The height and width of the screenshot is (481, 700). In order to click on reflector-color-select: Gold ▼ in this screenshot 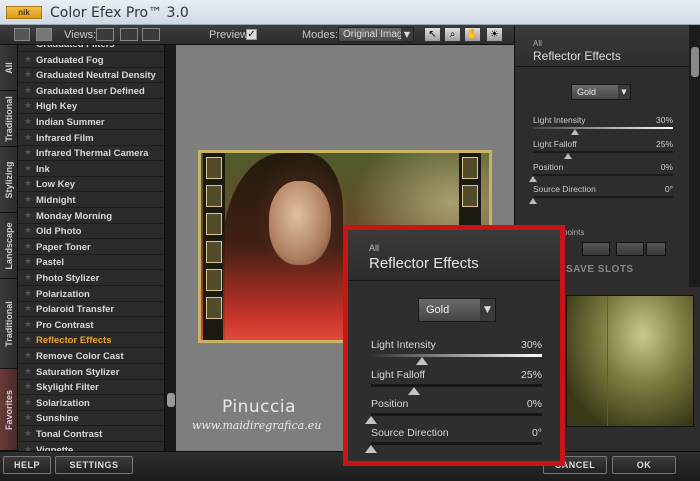, I will do `click(601, 92)`.